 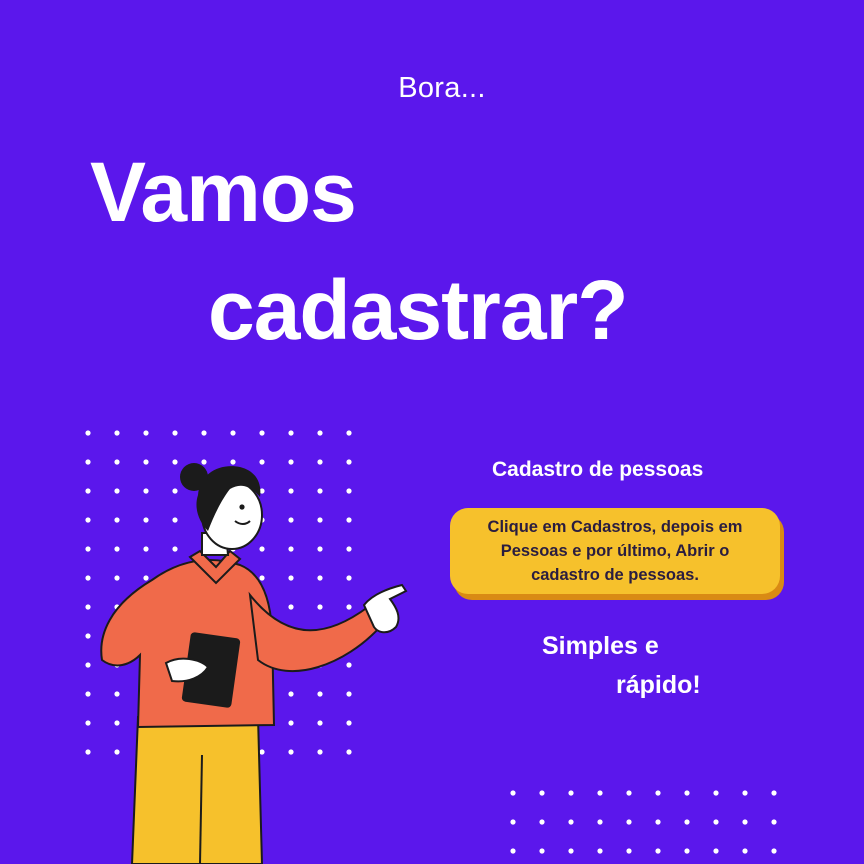 I want to click on title-line-2: cadastrar?, so click(x=418, y=310).